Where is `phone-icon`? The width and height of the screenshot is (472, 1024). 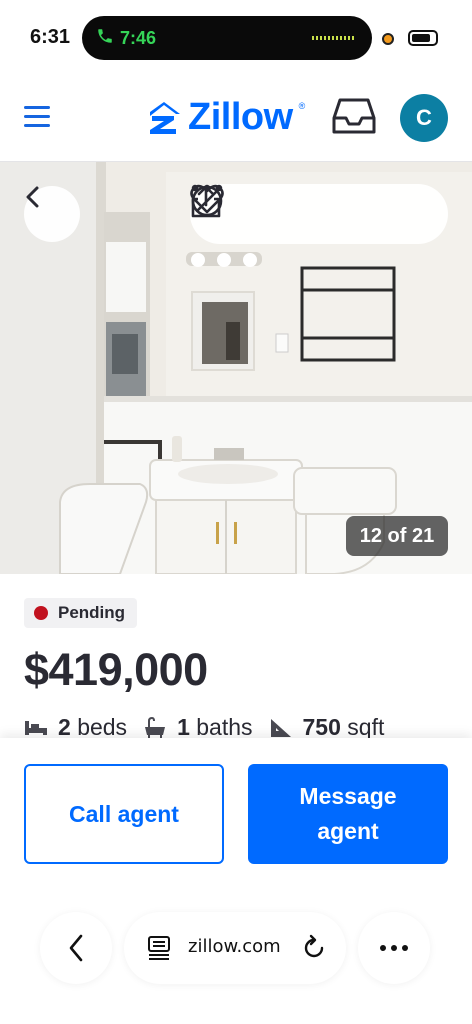 phone-icon is located at coordinates (105, 38).